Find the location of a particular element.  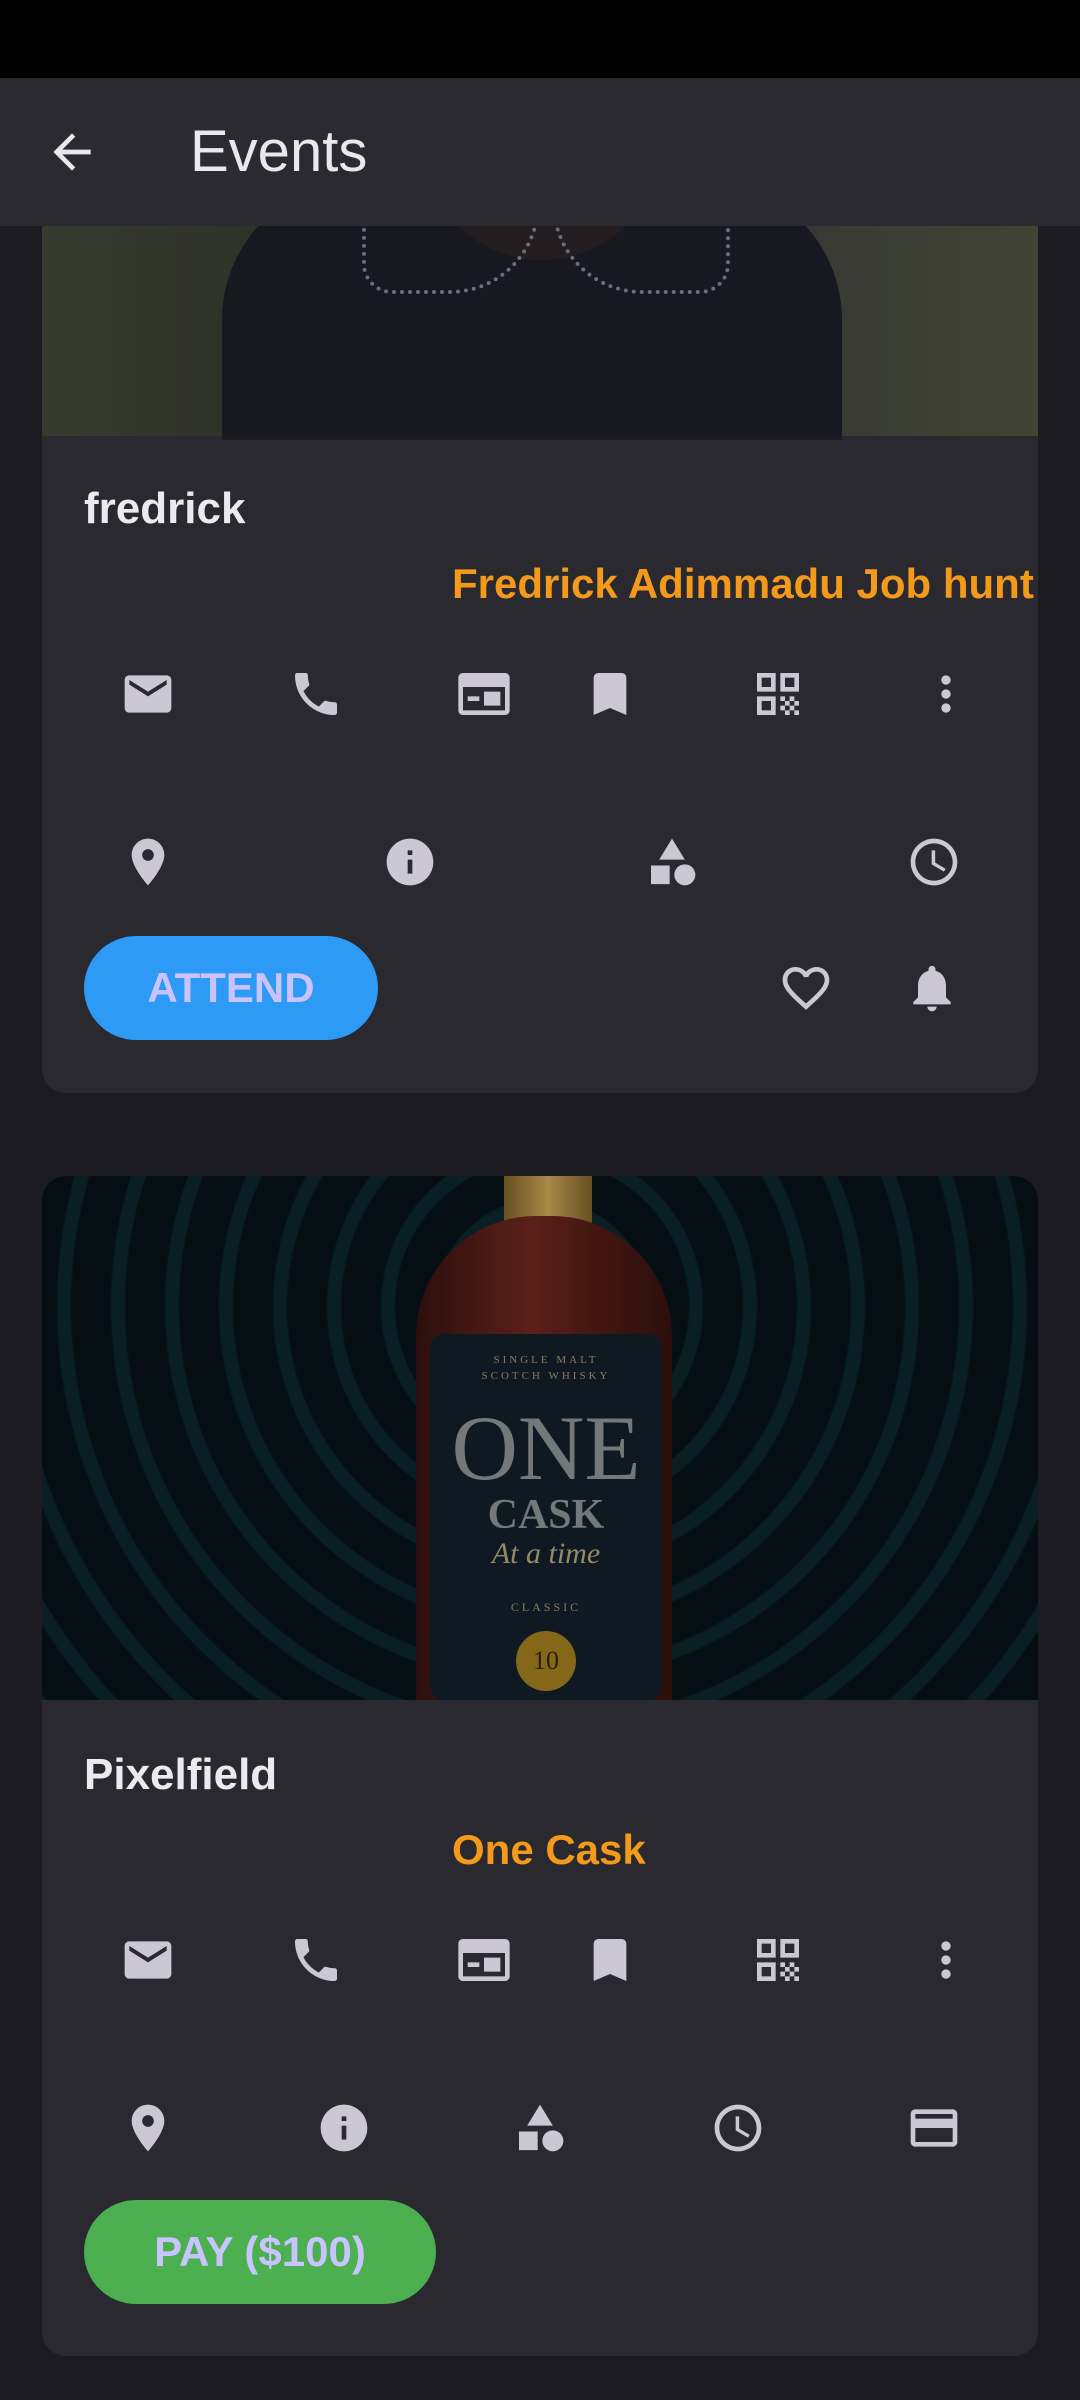

event-organizer: fredrick is located at coordinates (165, 508).